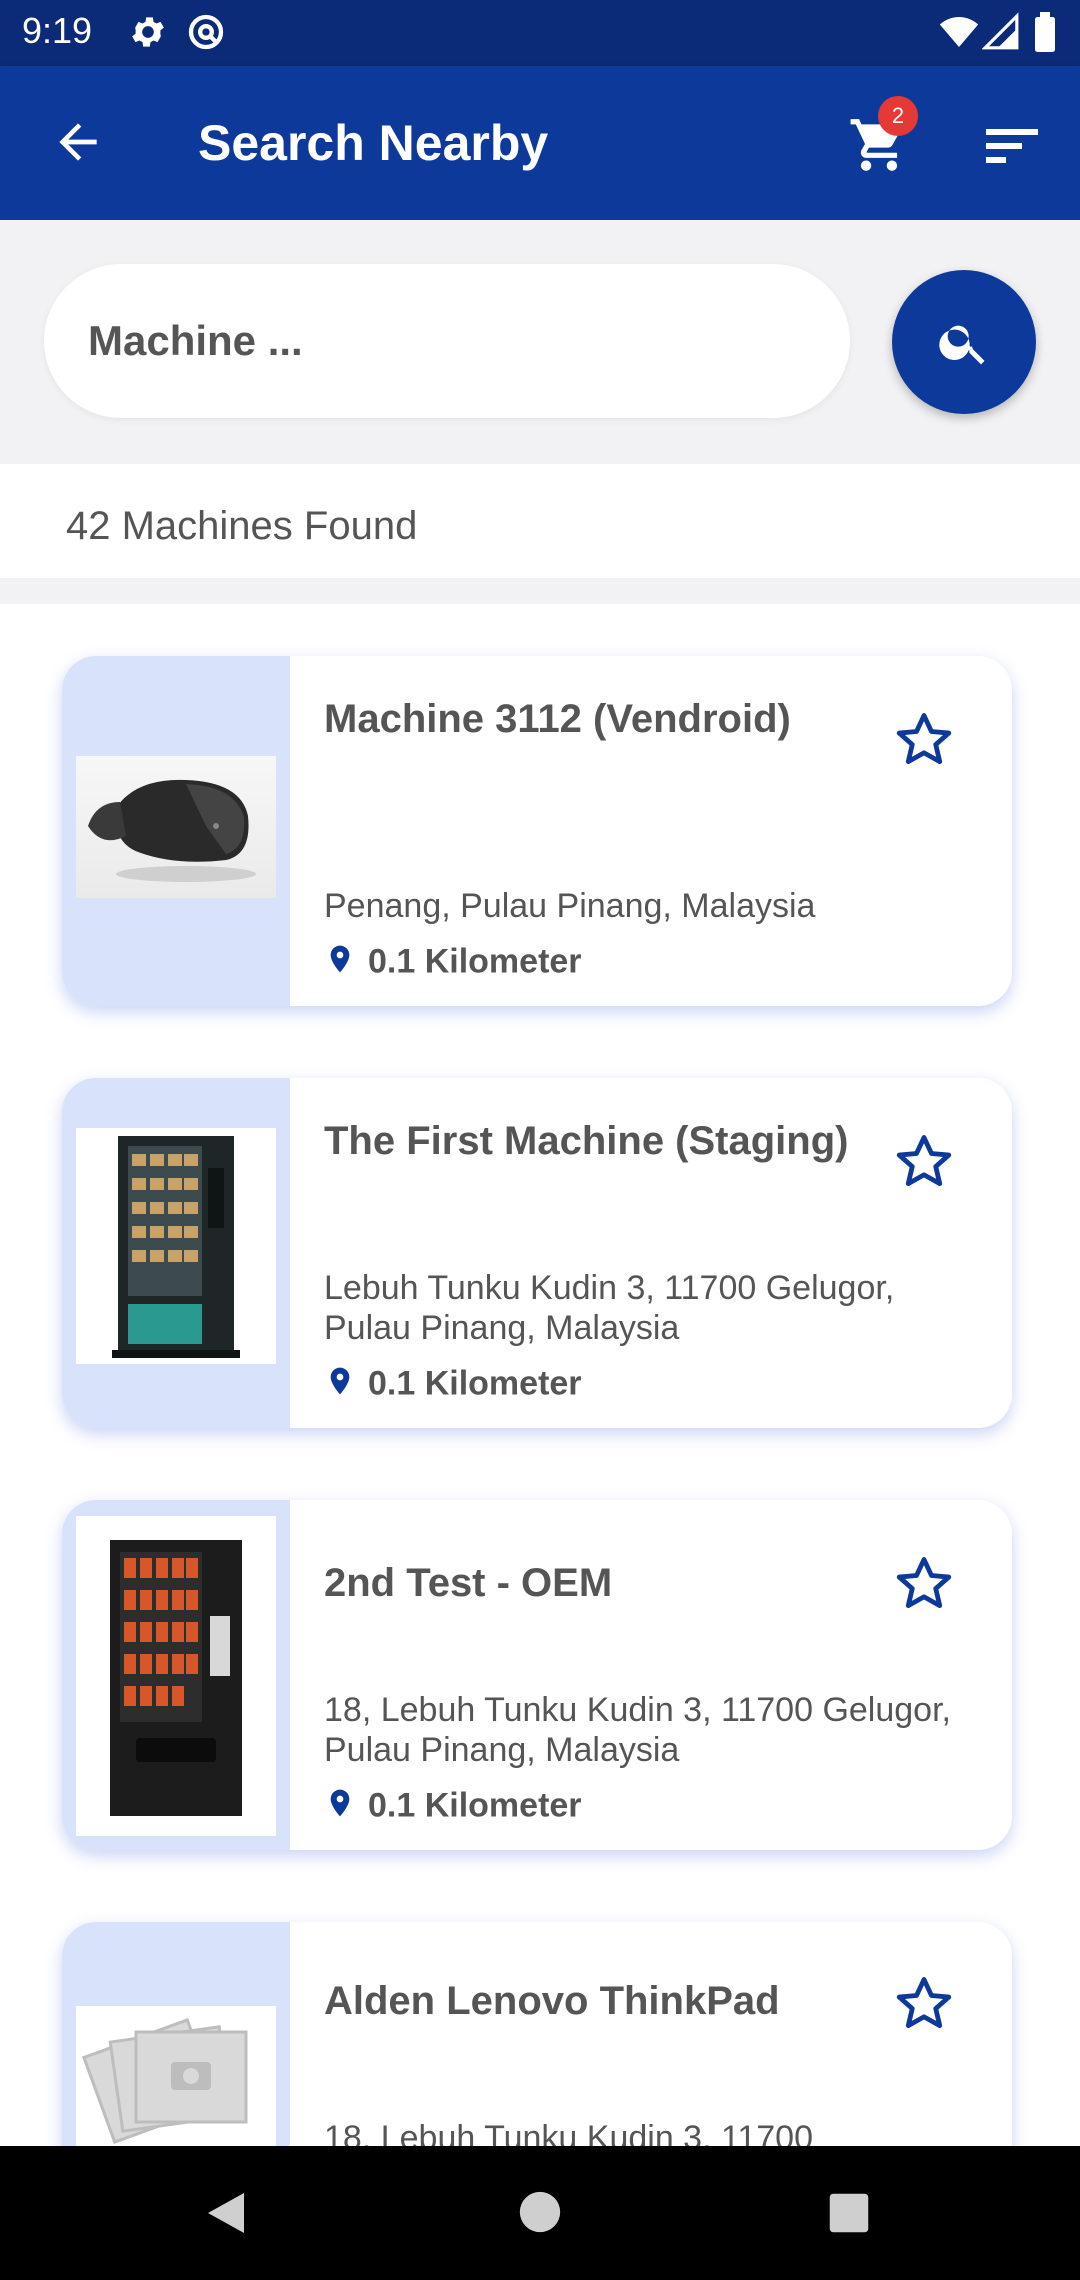 This screenshot has width=1080, height=2280. I want to click on search-icon, so click(964, 344).